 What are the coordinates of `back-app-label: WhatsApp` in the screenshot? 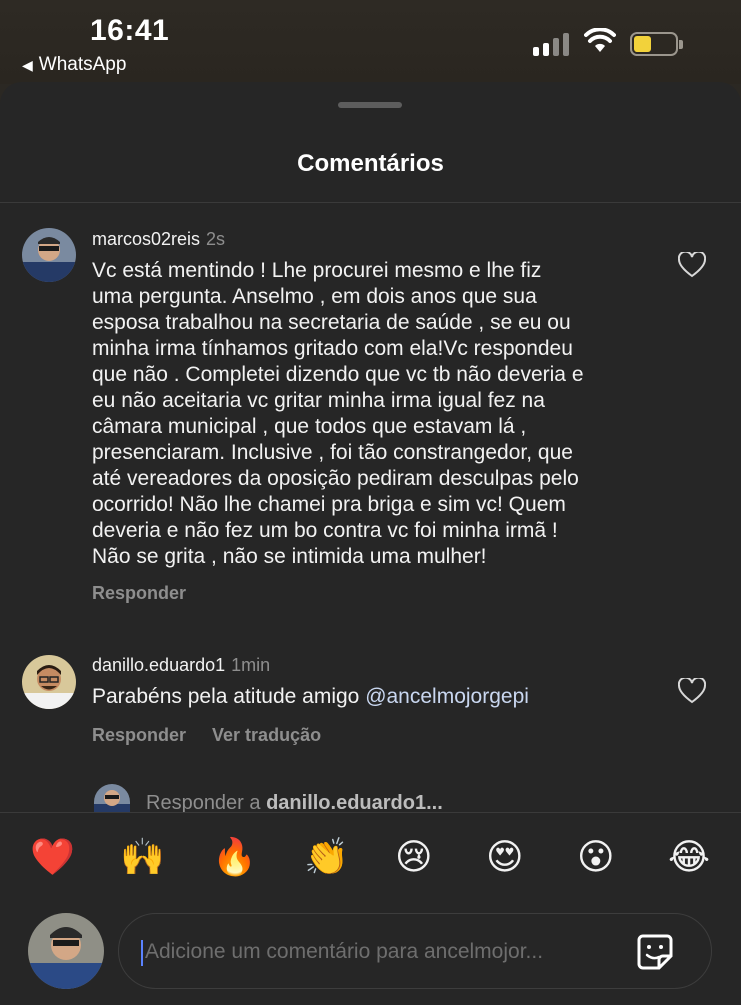 It's located at (82, 64).